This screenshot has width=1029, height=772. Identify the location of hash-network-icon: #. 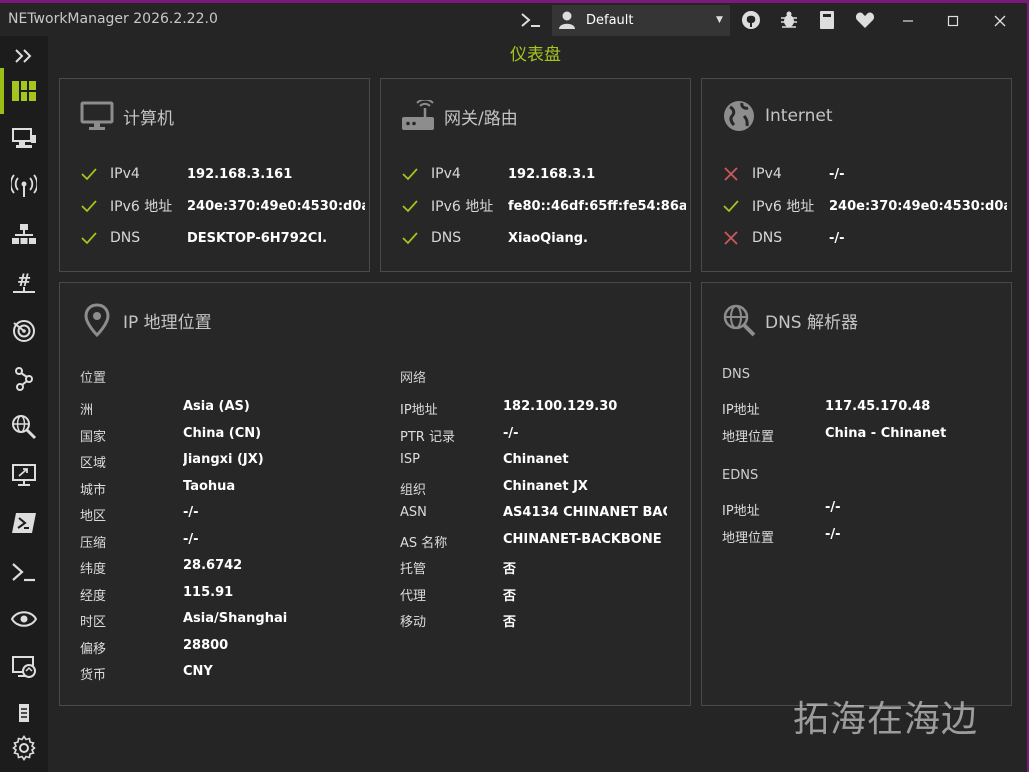
(24, 282).